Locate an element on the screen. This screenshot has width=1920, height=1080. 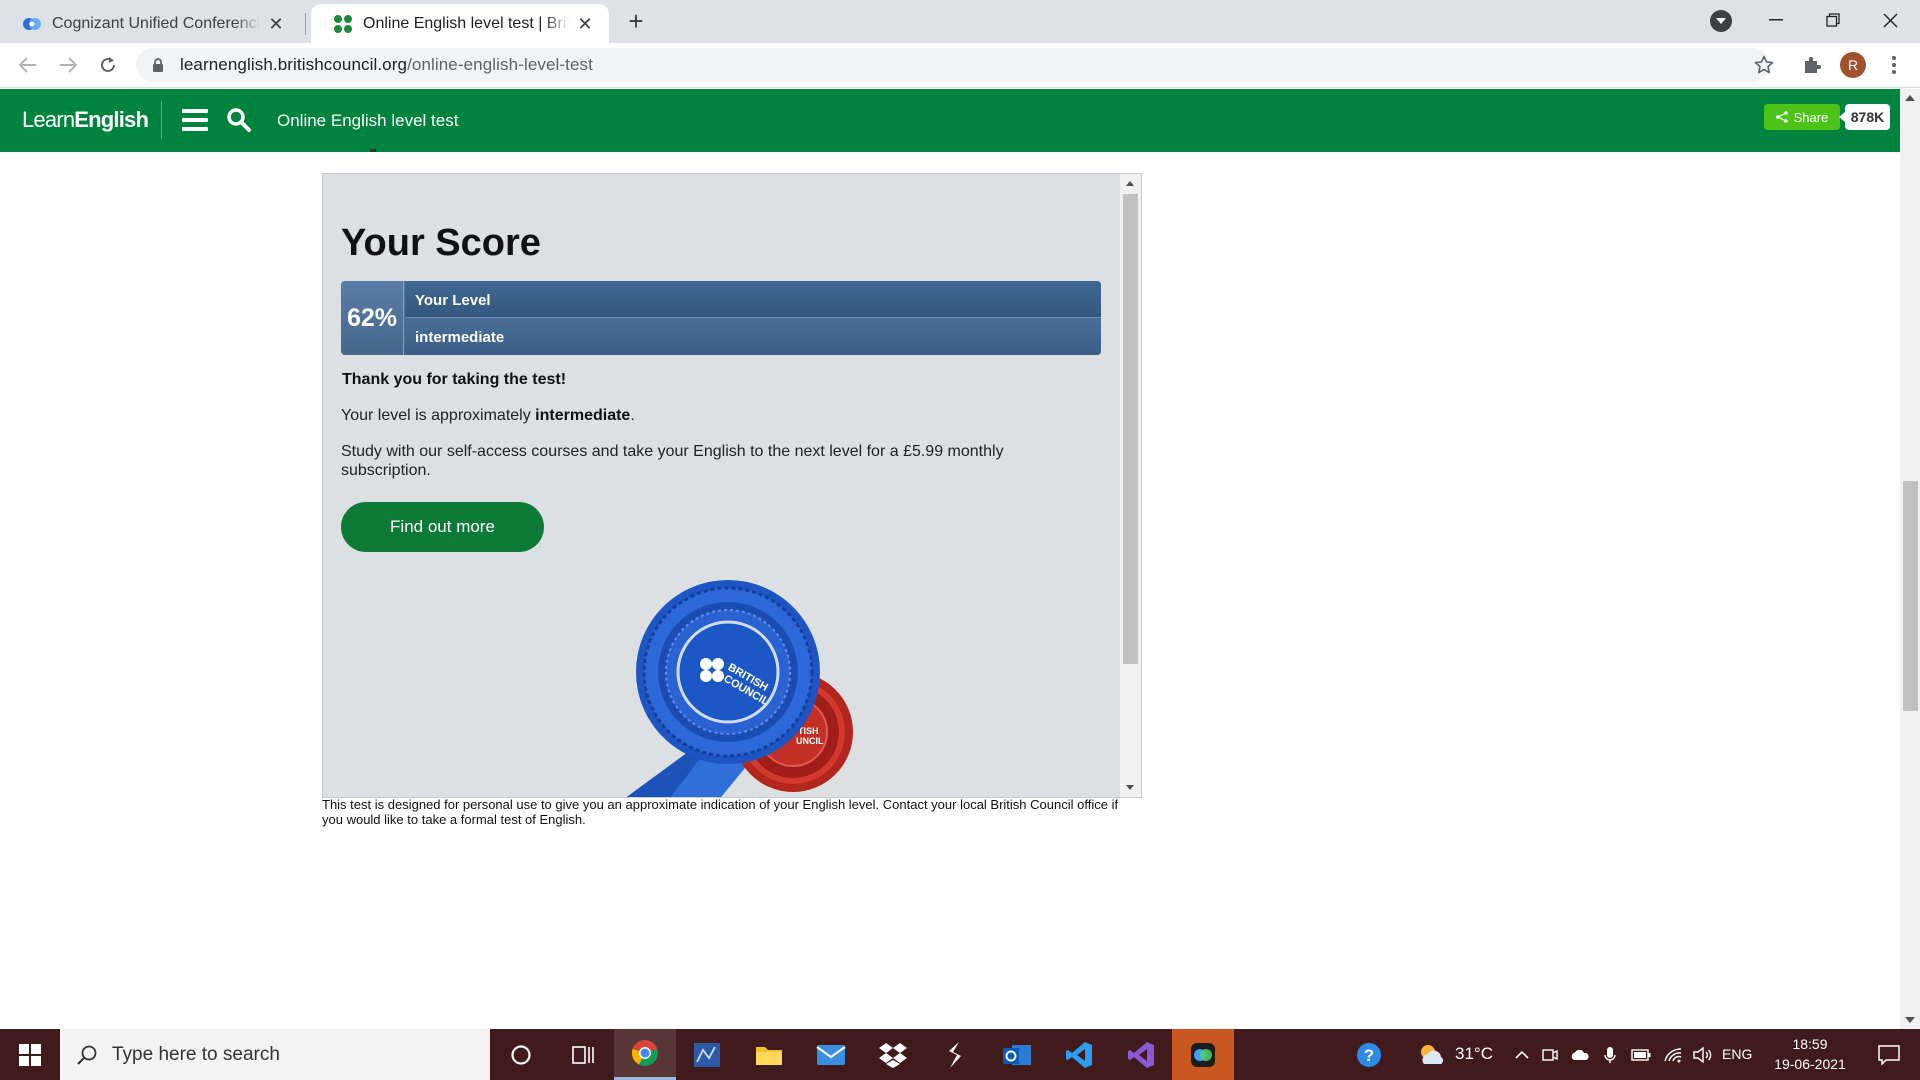
clock-time: 18:59 is located at coordinates (1810, 1044).